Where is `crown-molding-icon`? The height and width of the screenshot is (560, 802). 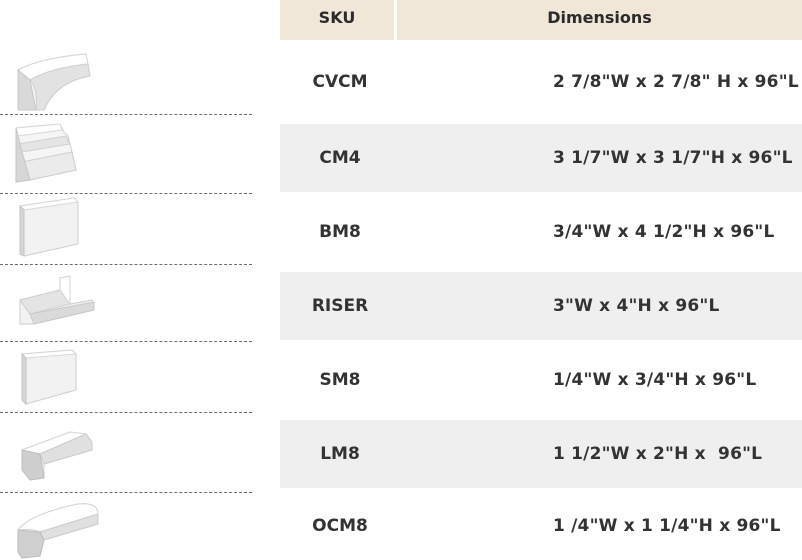
crown-molding-icon is located at coordinates (54, 82).